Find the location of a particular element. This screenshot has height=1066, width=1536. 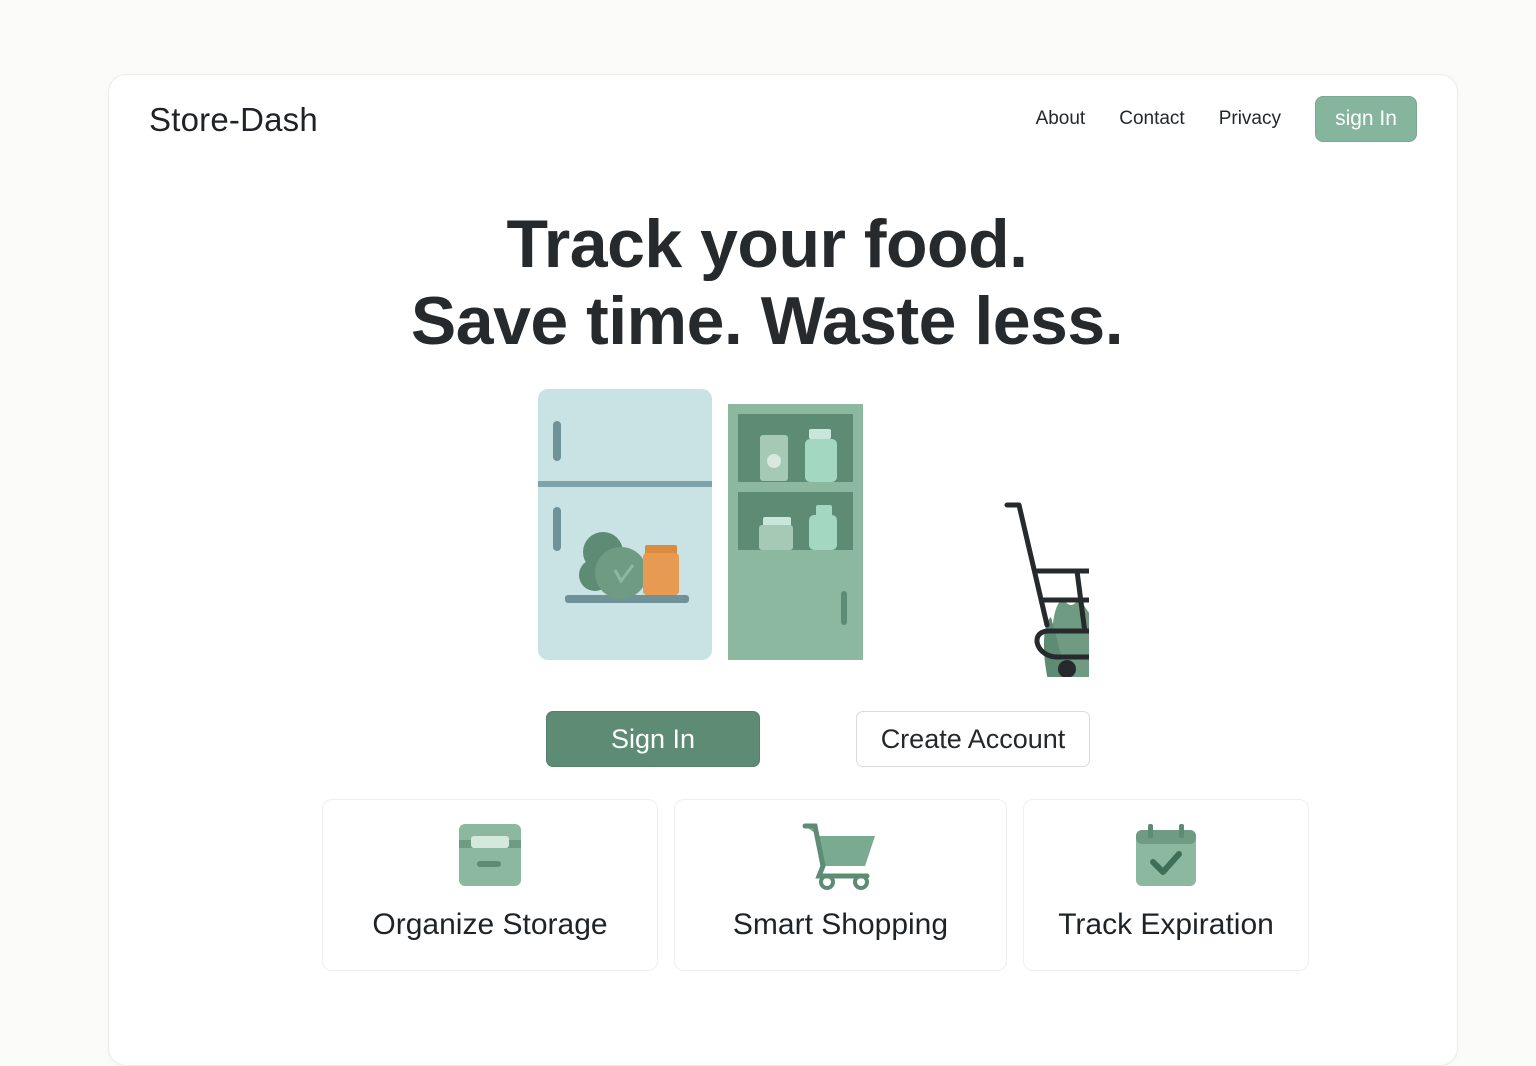

nav-about-link: About is located at coordinates (1061, 119).